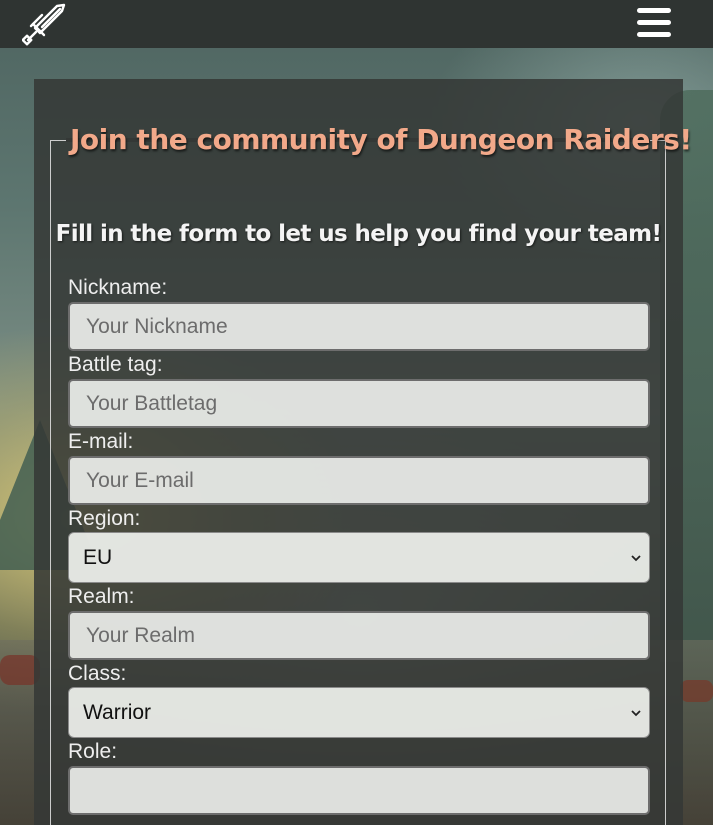 The image size is (713, 825). What do you see at coordinates (359, 403) in the screenshot?
I see `battletag-input` at bounding box center [359, 403].